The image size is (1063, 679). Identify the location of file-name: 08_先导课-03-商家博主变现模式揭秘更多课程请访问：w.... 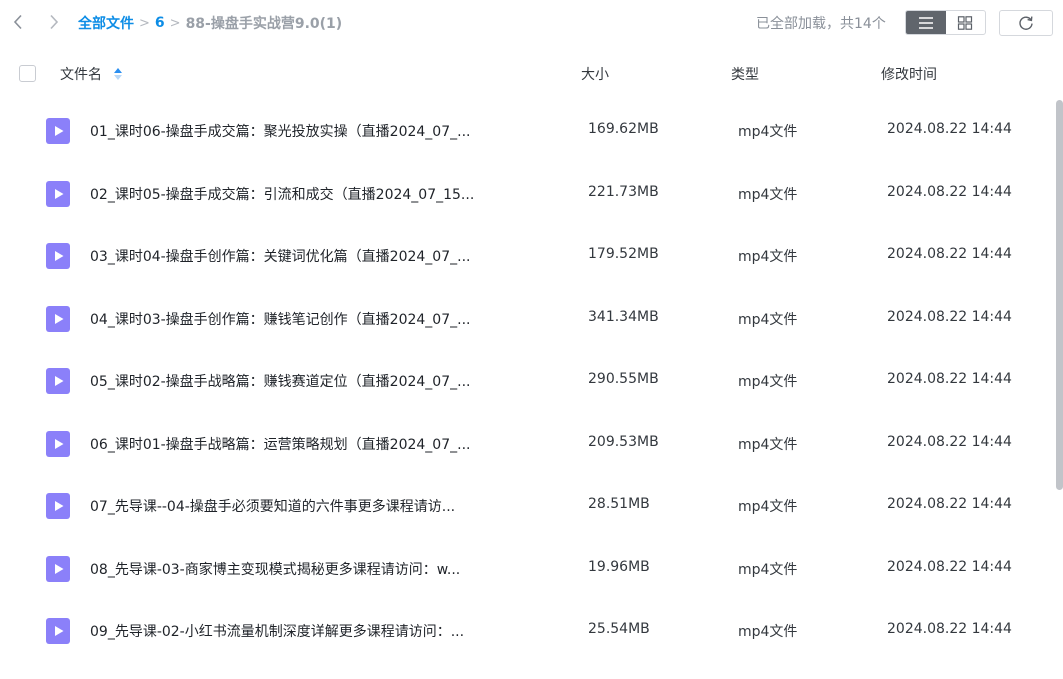
(292, 569).